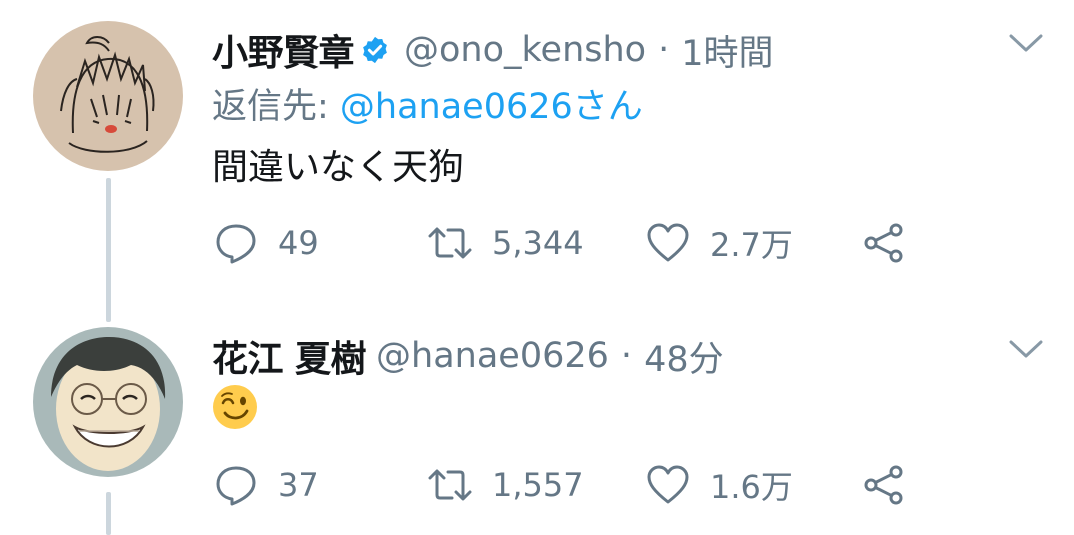  I want to click on tweet-header: 小野賢章 @ono_kensho · 1時間, so click(493, 50).